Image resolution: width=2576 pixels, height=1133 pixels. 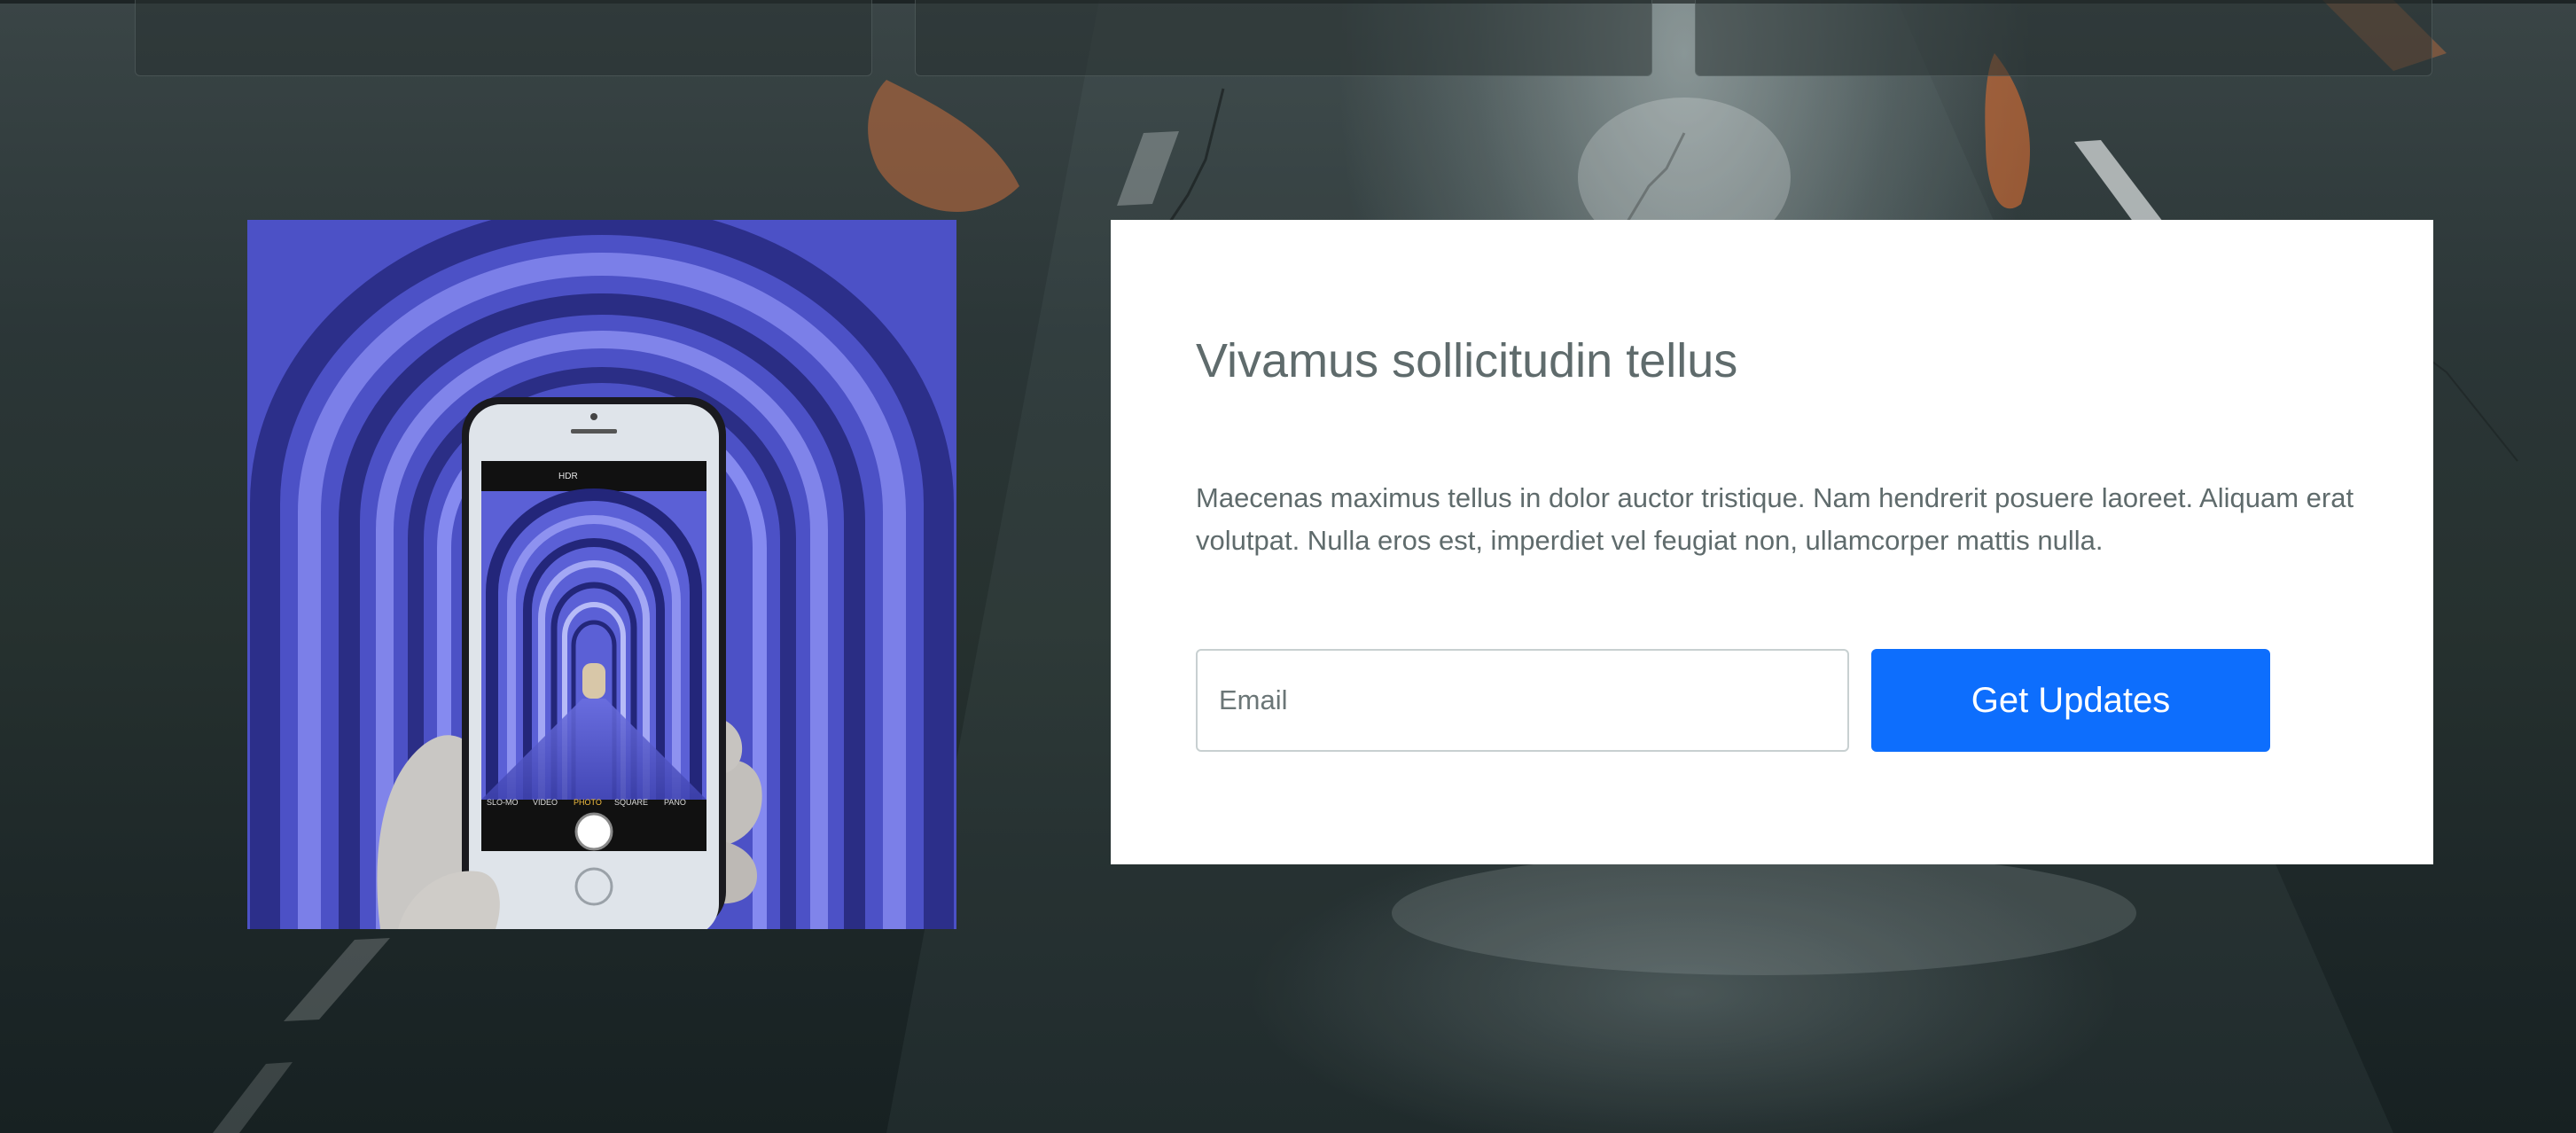 What do you see at coordinates (1522, 700) in the screenshot?
I see `email-field` at bounding box center [1522, 700].